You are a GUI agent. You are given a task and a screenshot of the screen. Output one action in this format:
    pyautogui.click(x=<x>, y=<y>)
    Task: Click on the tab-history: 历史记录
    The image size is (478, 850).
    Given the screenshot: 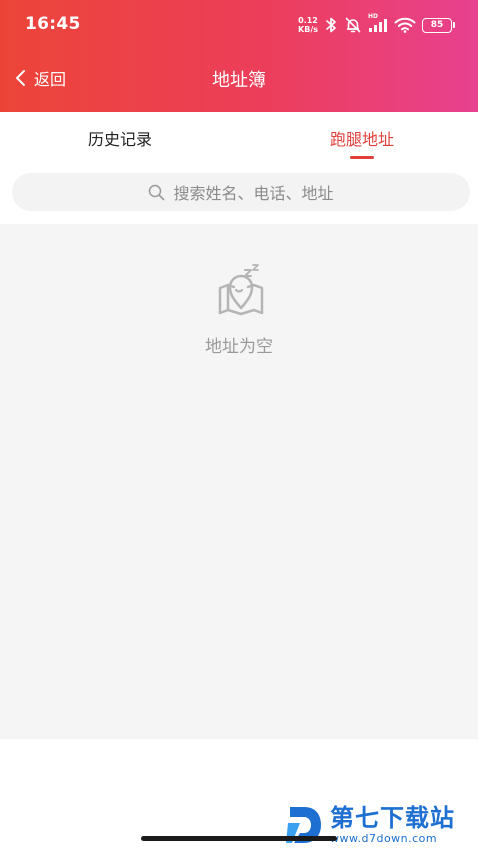 What is the action you would take?
    pyautogui.click(x=120, y=138)
    